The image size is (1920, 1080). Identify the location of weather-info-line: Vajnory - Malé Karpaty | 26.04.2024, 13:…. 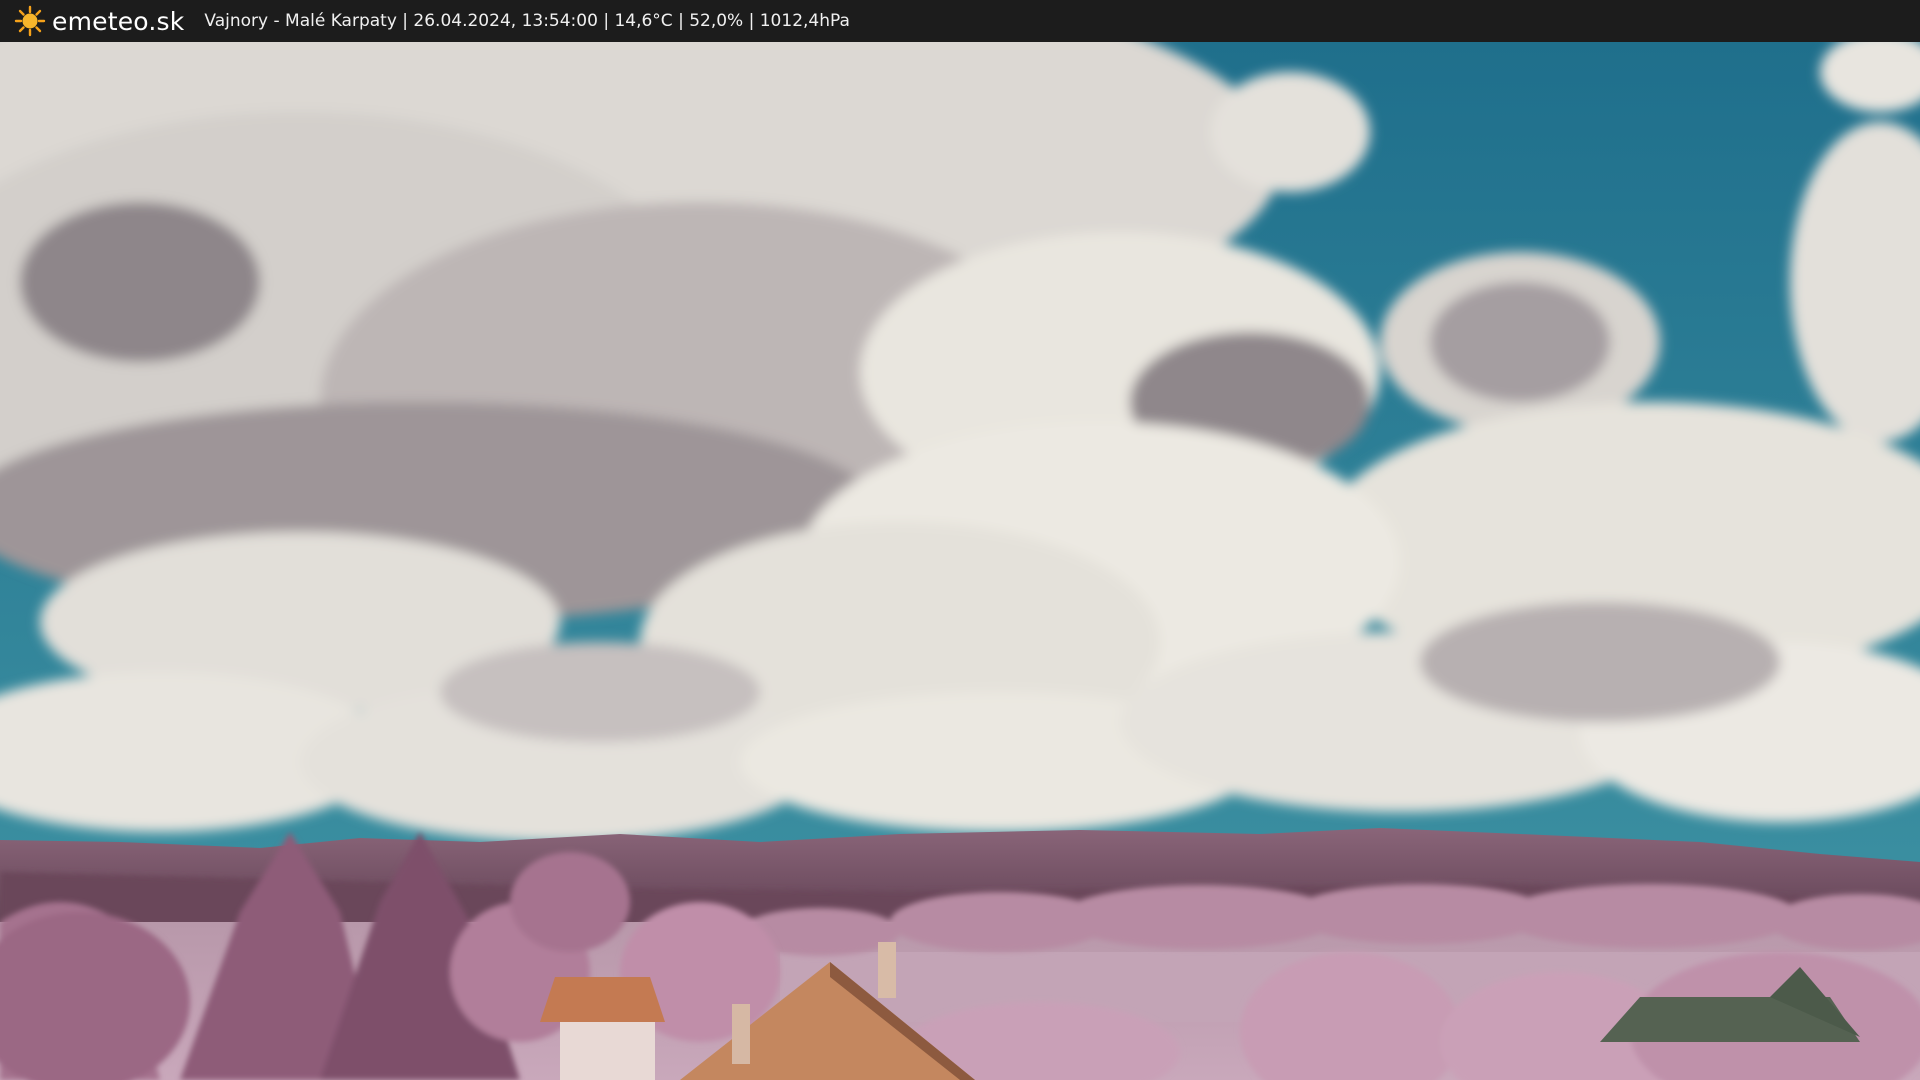
(527, 21).